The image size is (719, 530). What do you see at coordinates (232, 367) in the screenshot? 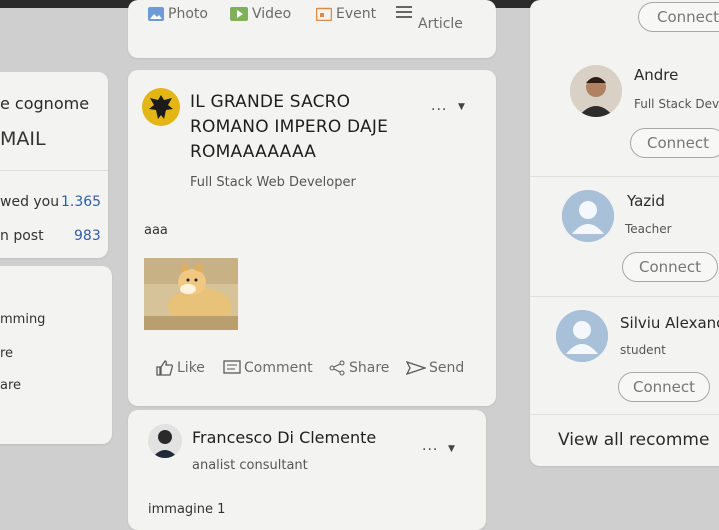
I see `comment-icon` at bounding box center [232, 367].